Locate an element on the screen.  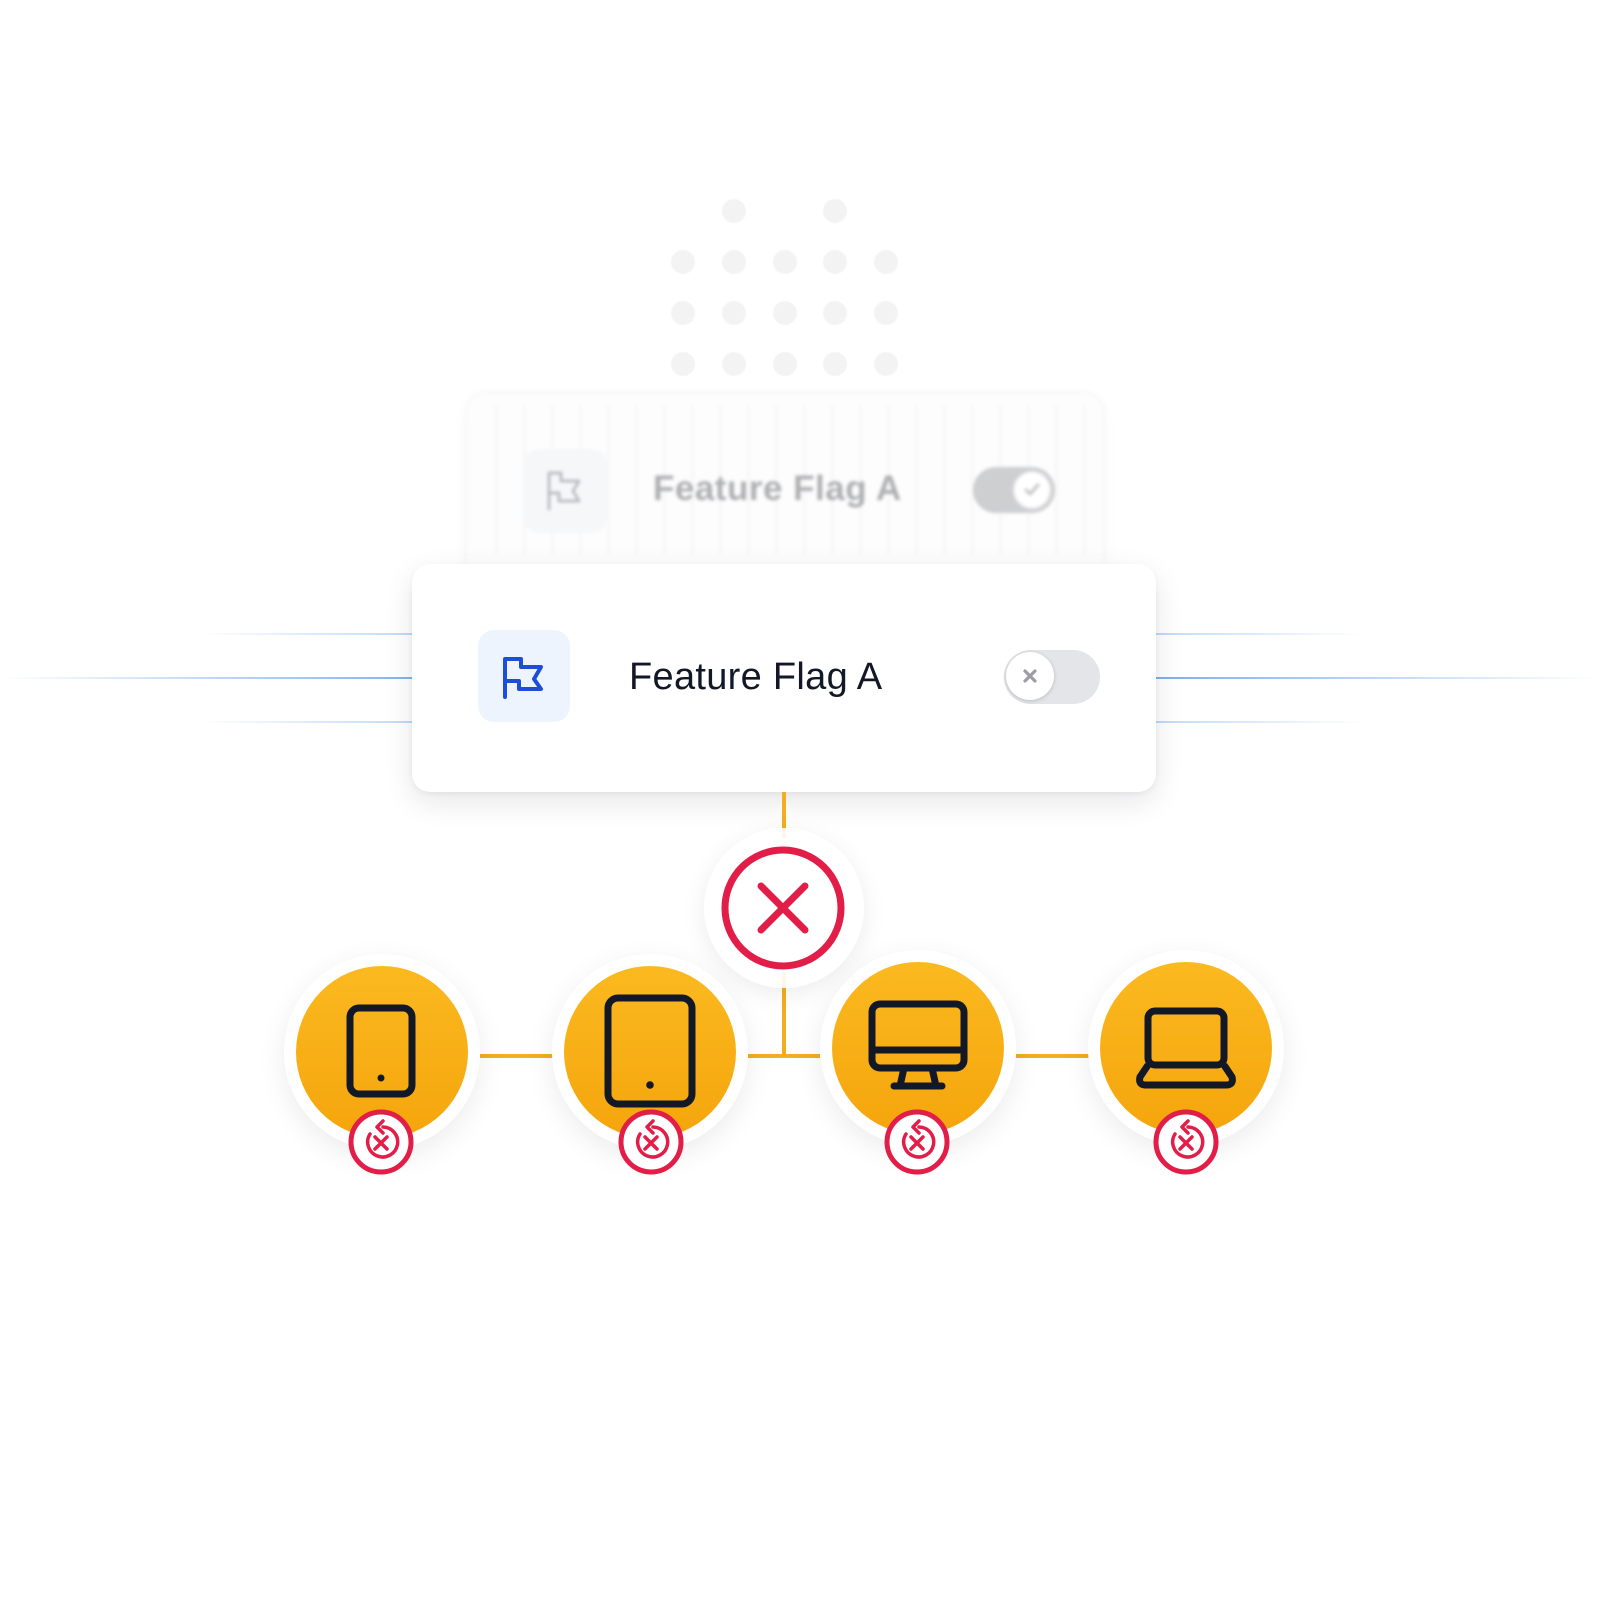
check-icon is located at coordinates (1032, 489).